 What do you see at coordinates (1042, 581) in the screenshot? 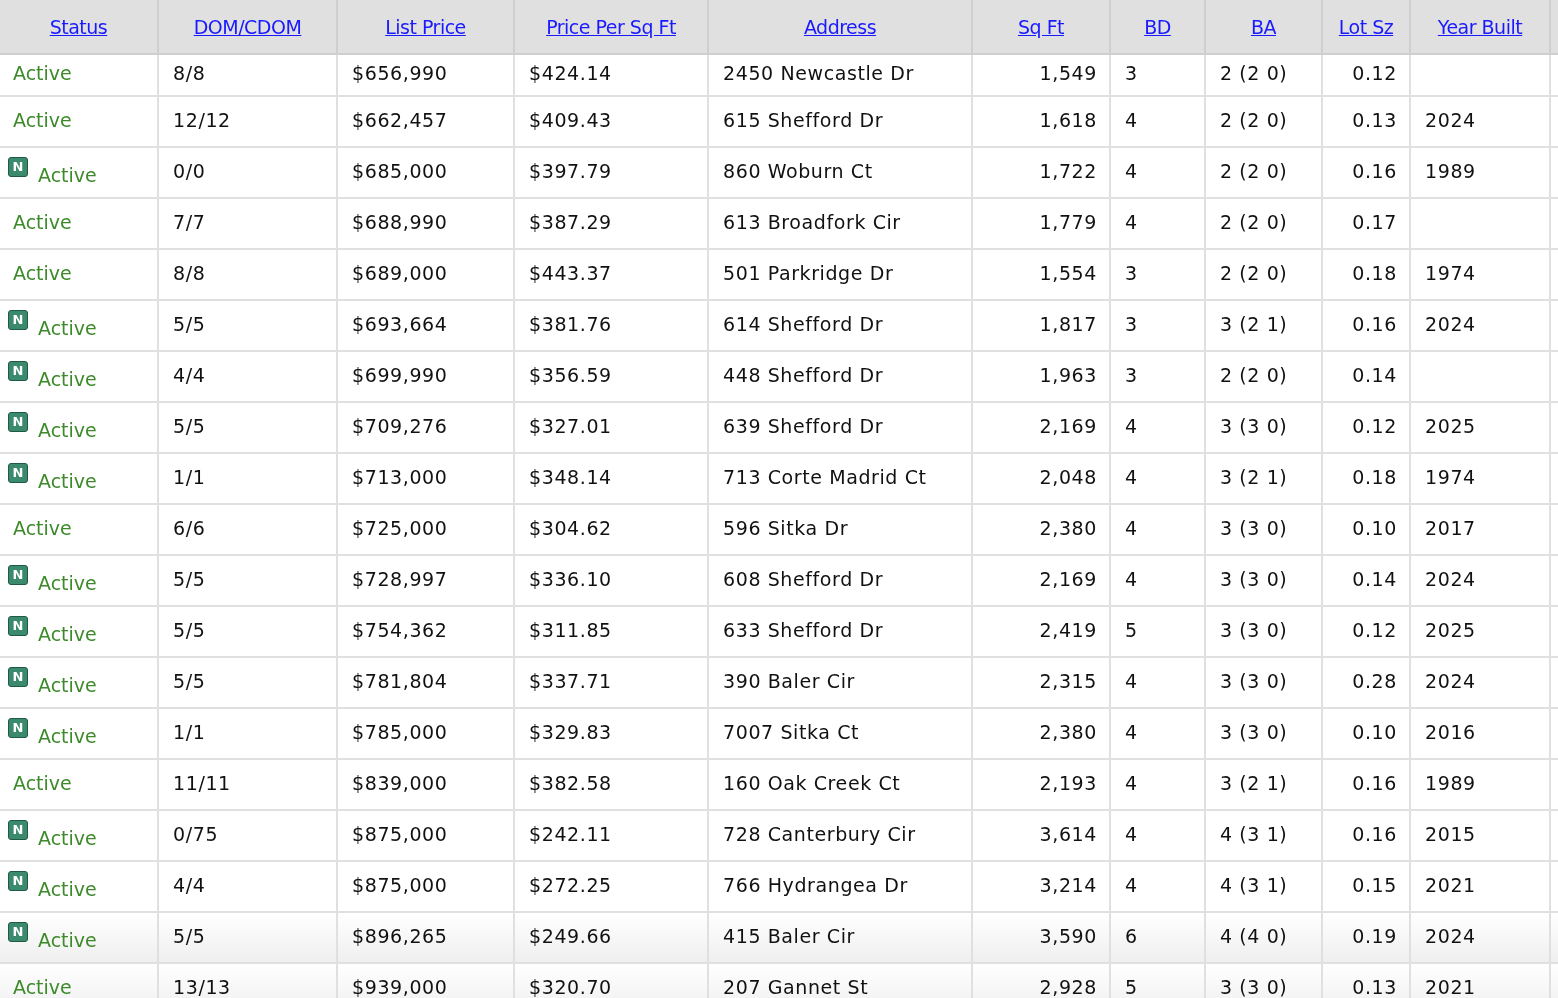
I see `table-cell: 2,169` at bounding box center [1042, 581].